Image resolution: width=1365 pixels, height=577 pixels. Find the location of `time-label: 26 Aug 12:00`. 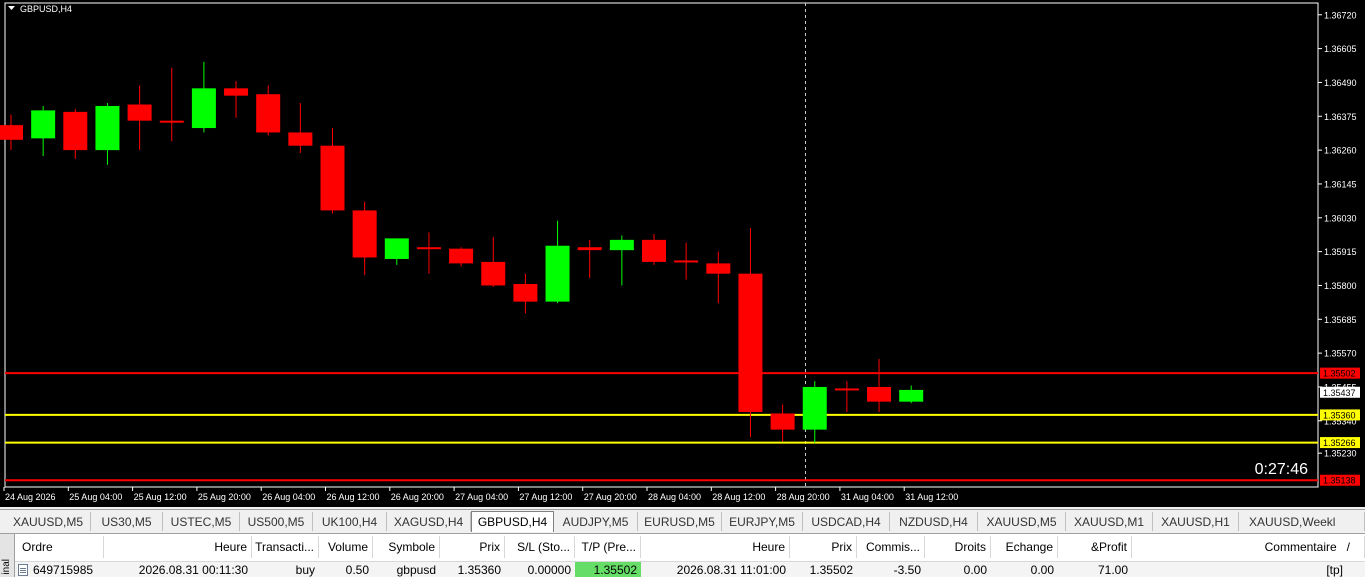

time-label: 26 Aug 12:00 is located at coordinates (353, 497).